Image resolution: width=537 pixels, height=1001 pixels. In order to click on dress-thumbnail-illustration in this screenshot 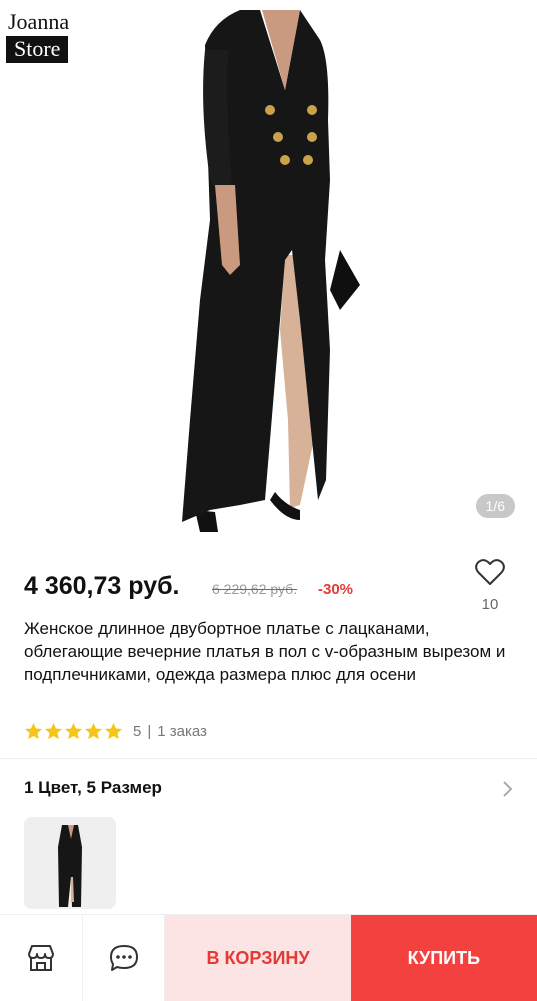, I will do `click(70, 863)`.